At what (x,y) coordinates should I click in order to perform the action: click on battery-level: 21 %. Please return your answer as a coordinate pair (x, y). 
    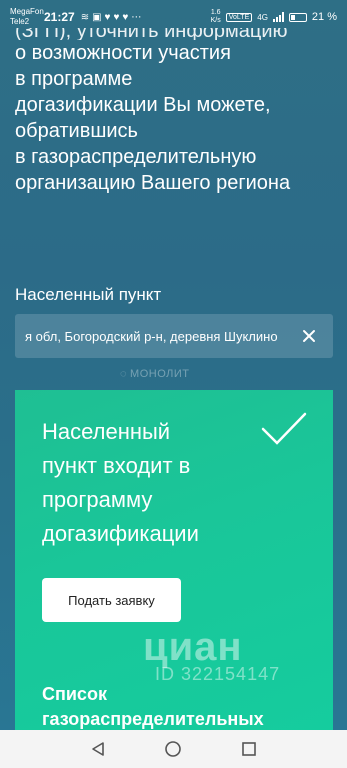
    Looking at the image, I should click on (324, 17).